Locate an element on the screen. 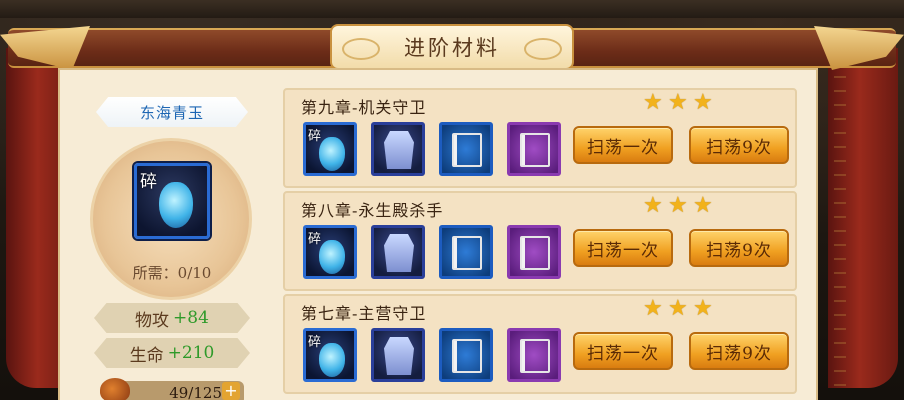  title-plate: 进阶材料 is located at coordinates (452, 47).